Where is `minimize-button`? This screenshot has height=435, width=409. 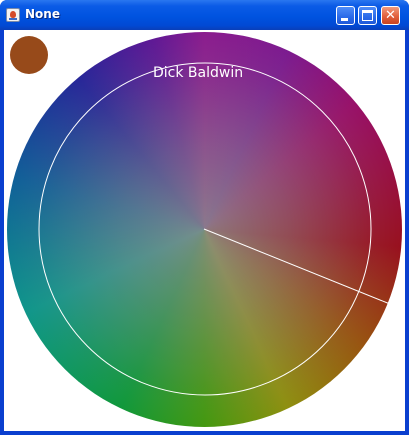 minimize-button is located at coordinates (345, 15).